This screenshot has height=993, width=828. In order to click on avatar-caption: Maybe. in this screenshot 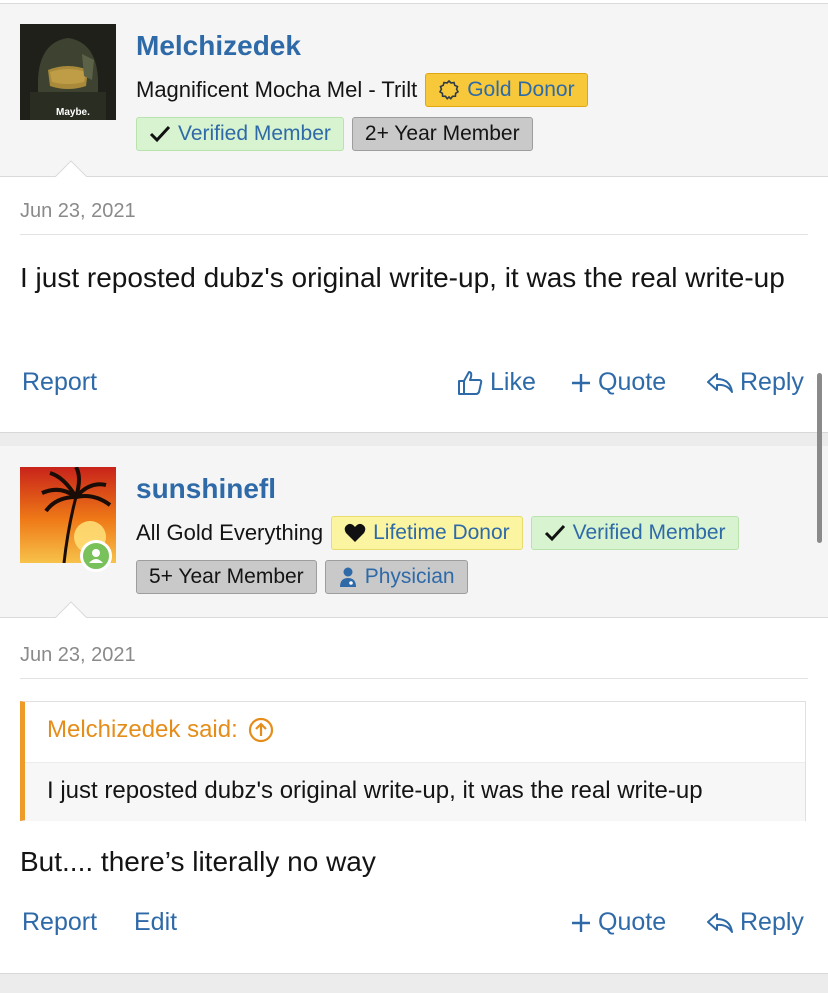, I will do `click(73, 112)`.